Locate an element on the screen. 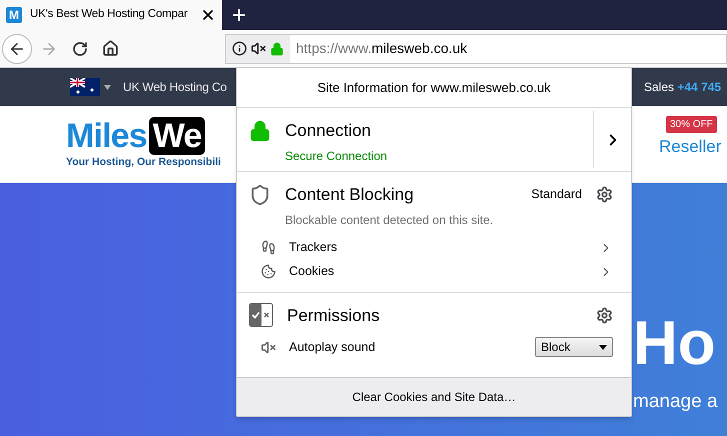 The height and width of the screenshot is (436, 727). lock-icon is located at coordinates (277, 49).